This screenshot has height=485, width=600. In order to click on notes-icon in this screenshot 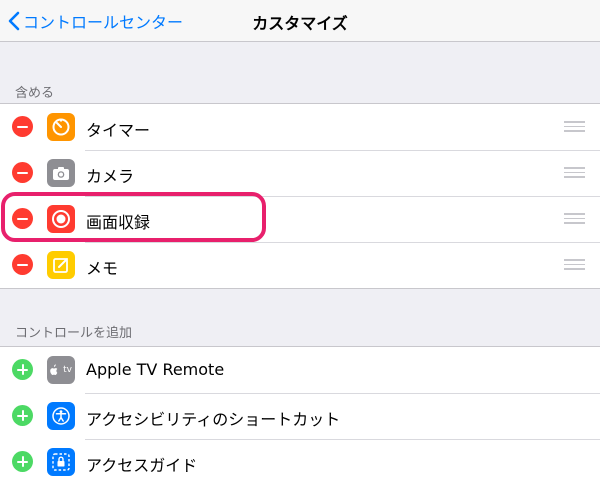, I will do `click(61, 265)`.